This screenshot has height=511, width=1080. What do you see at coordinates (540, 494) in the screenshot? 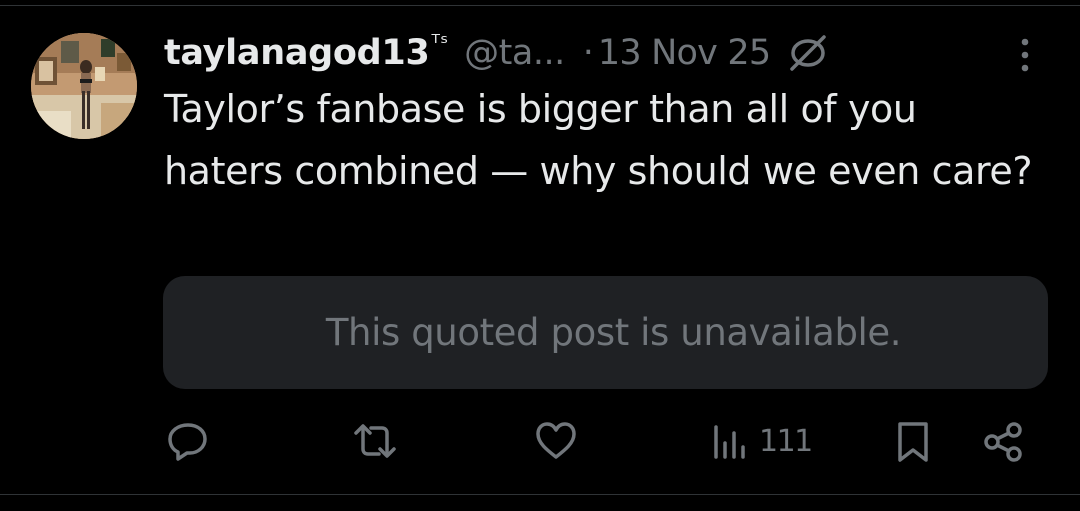
I see `bottom-divider` at bounding box center [540, 494].